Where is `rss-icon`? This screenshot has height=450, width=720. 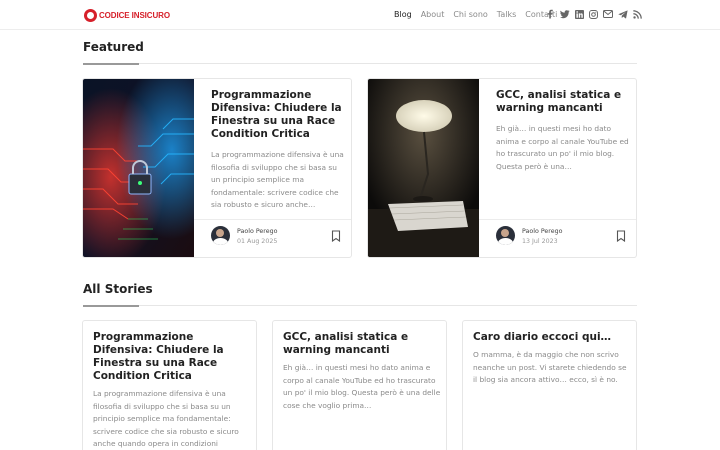
rss-icon is located at coordinates (637, 14).